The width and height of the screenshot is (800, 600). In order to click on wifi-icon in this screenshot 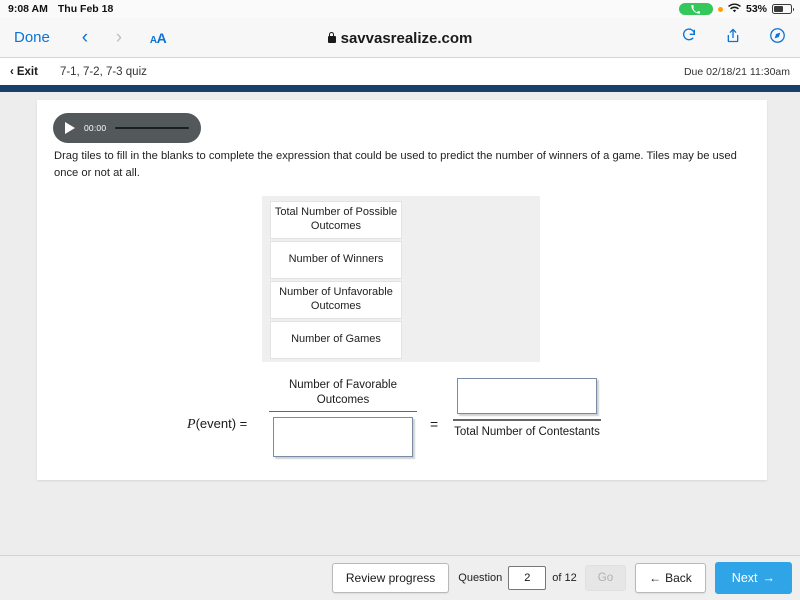, I will do `click(734, 9)`.